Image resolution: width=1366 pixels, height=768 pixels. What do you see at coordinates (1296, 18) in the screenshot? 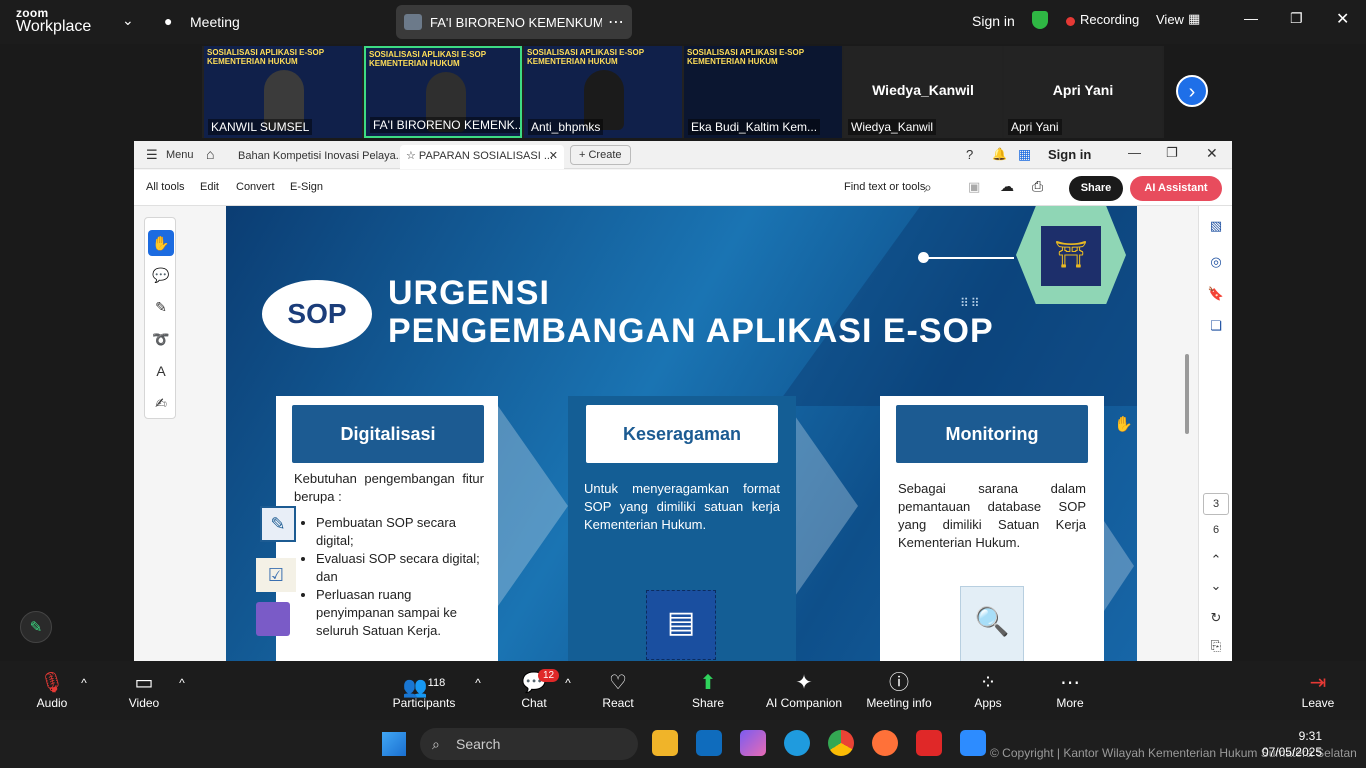
I see `restore-icon: ❐` at bounding box center [1296, 18].